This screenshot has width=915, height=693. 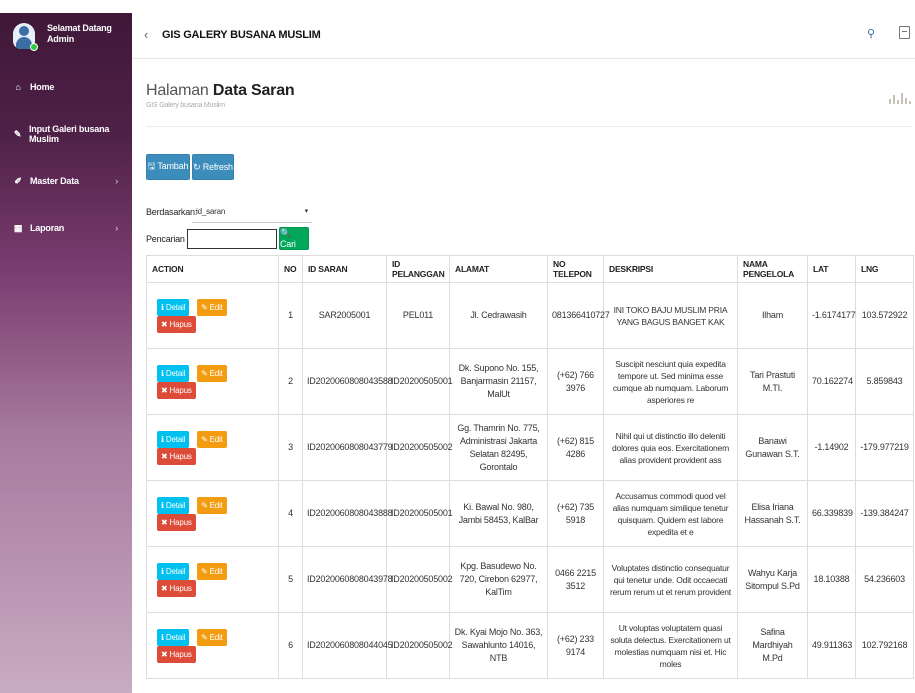 What do you see at coordinates (347, 381) in the screenshot?
I see `cell-id-saran: ID2020060808043588` at bounding box center [347, 381].